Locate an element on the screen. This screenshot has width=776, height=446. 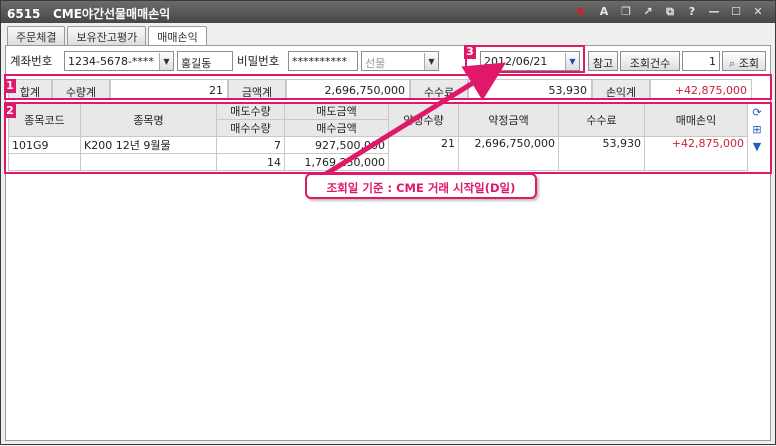
tab-holdings-valuation: 보유잔고평가 is located at coordinates (107, 36).